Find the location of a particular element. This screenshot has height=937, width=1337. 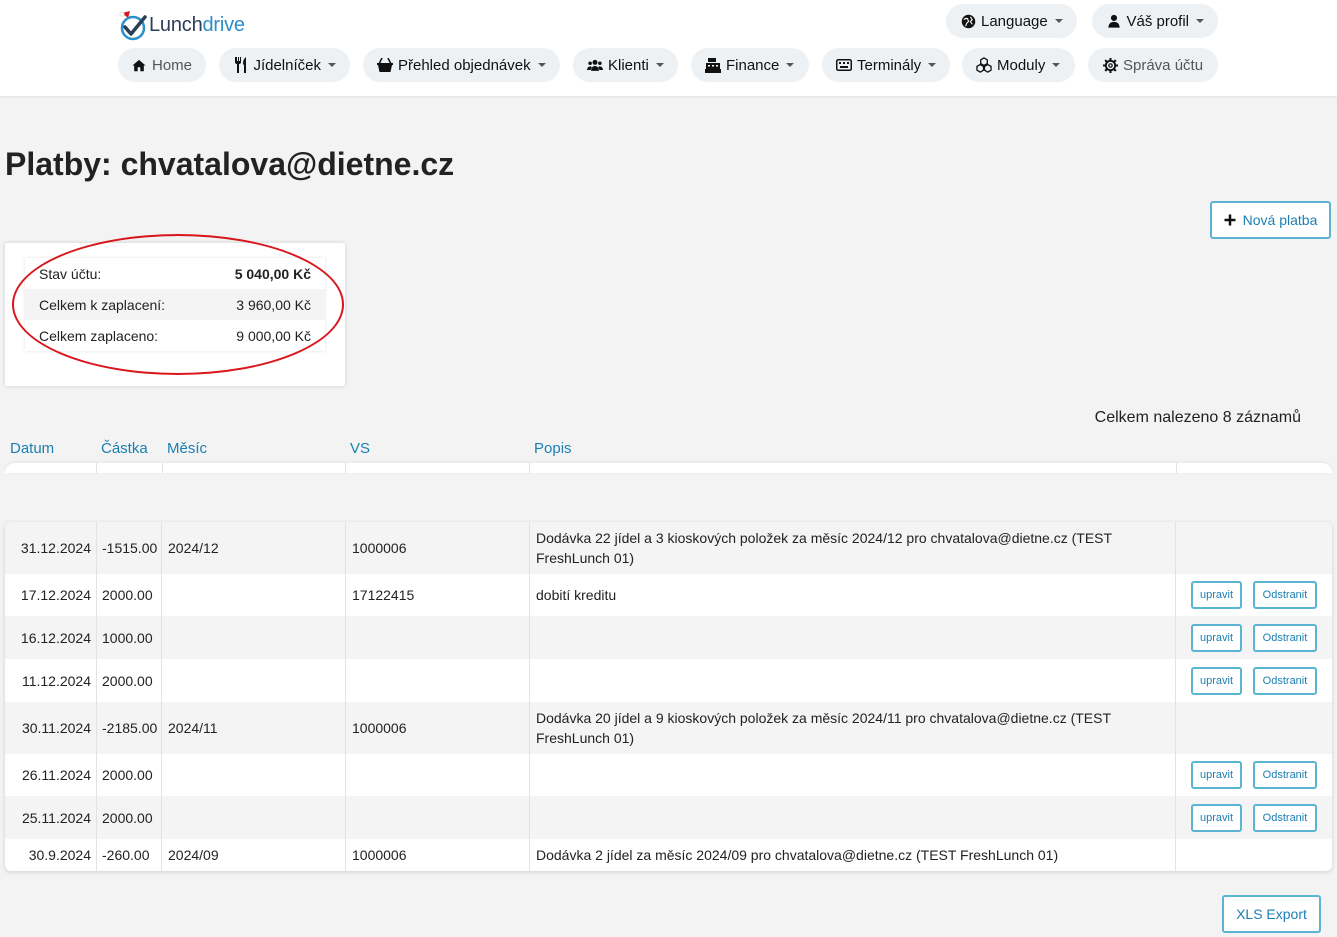

cell-month: 2024/11 is located at coordinates (254, 728).